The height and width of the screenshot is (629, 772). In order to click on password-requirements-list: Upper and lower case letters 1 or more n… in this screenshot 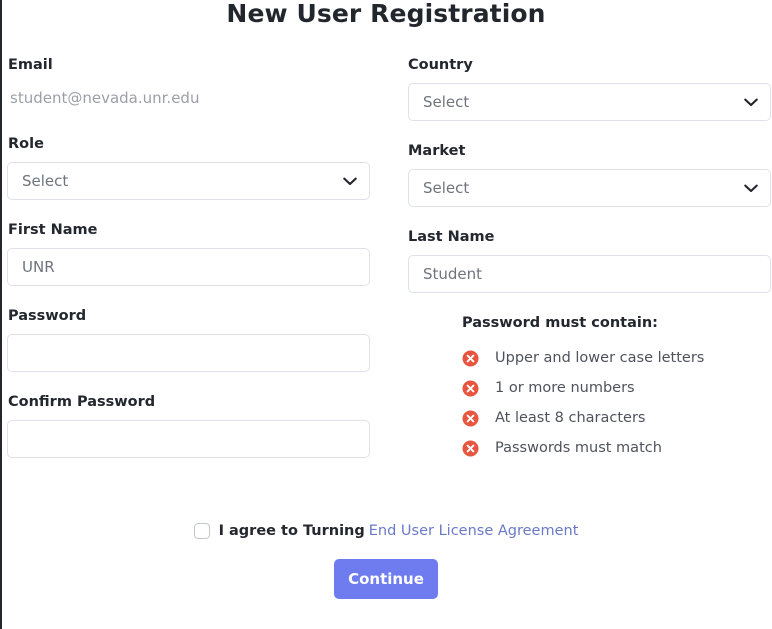, I will do `click(585, 403)`.